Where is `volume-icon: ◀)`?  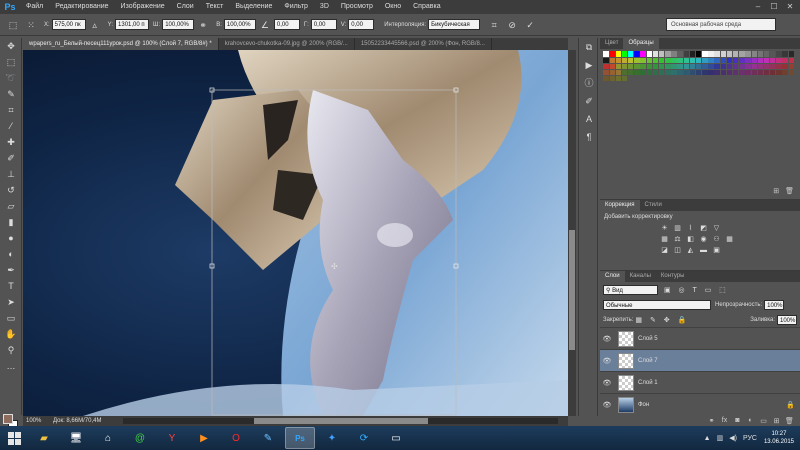 volume-icon: ◀) is located at coordinates (733, 438).